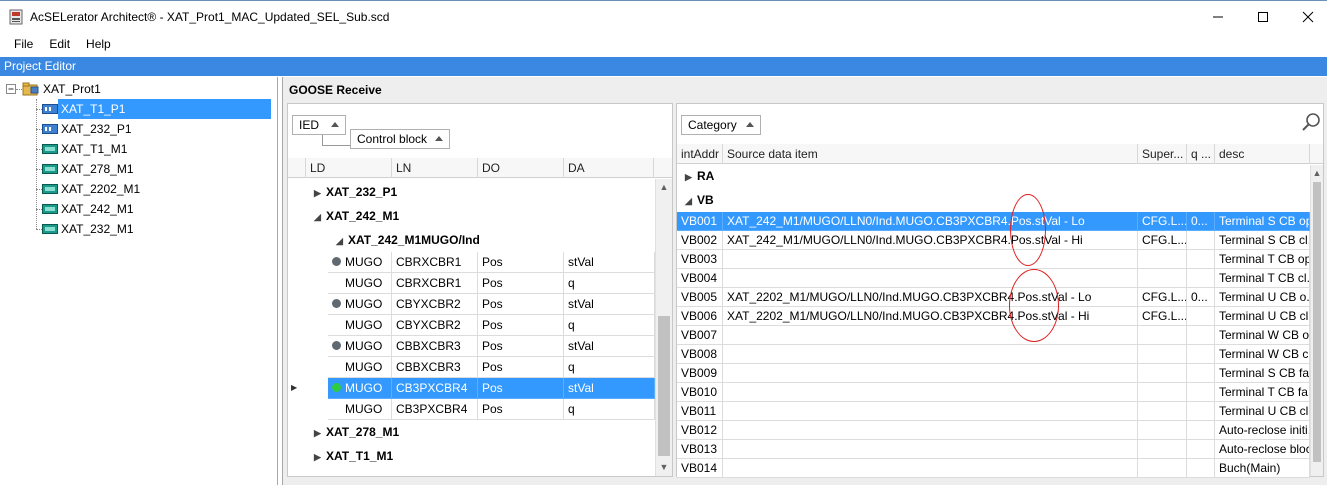  What do you see at coordinates (471, 388) in the screenshot?
I see `table-row: MUGO CB3PXCBR4 Pos stVal` at bounding box center [471, 388].